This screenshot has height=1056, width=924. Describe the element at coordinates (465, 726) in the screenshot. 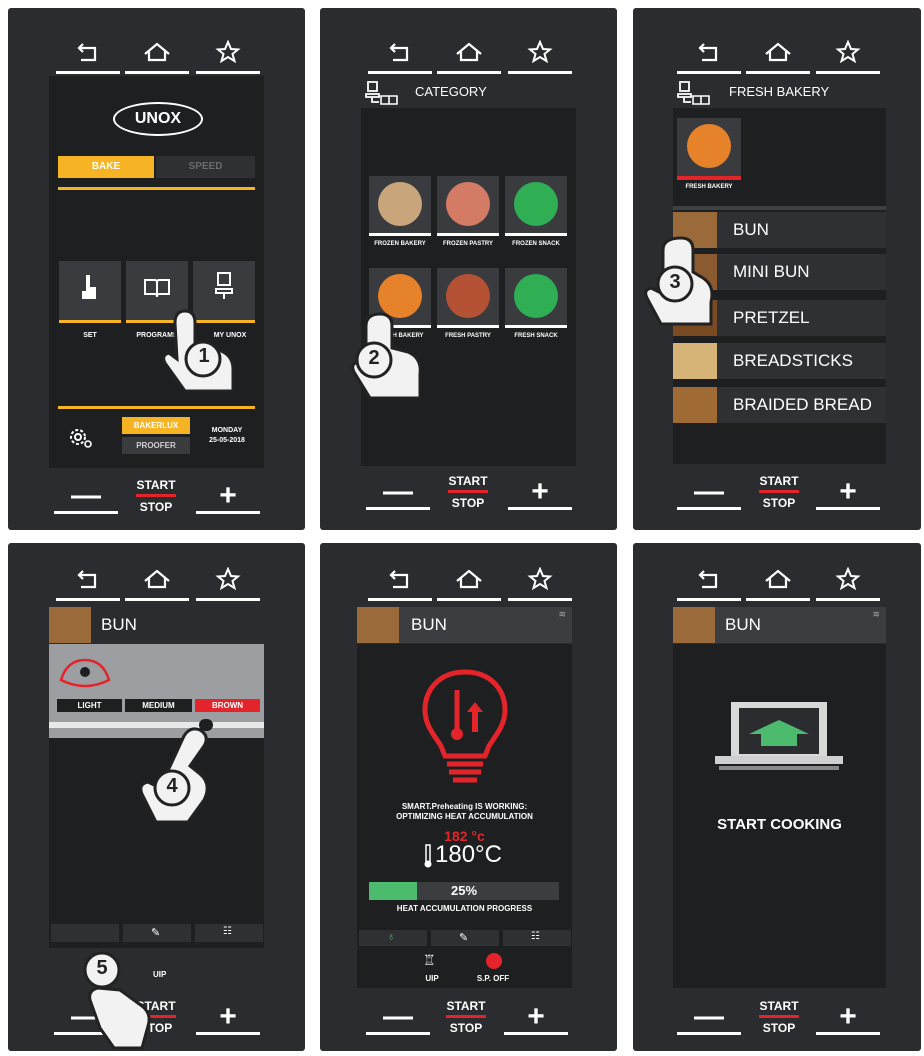

I see `preheating-bulb-icon` at that location.